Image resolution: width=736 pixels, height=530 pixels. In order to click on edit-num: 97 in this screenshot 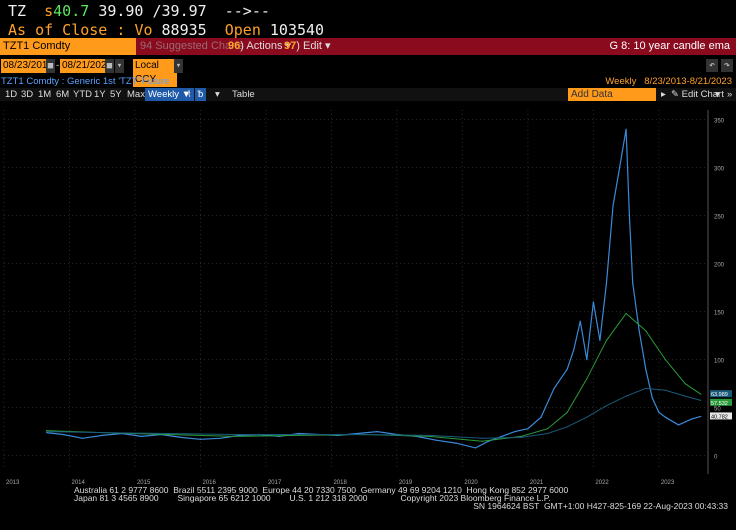, I will do `click(290, 46)`.